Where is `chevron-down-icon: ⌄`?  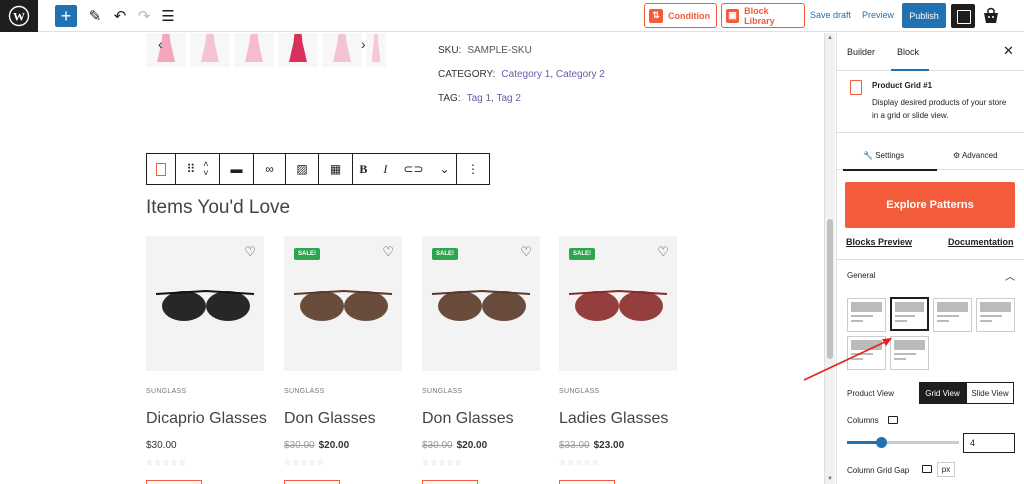 chevron-down-icon: ⌄ is located at coordinates (445, 169).